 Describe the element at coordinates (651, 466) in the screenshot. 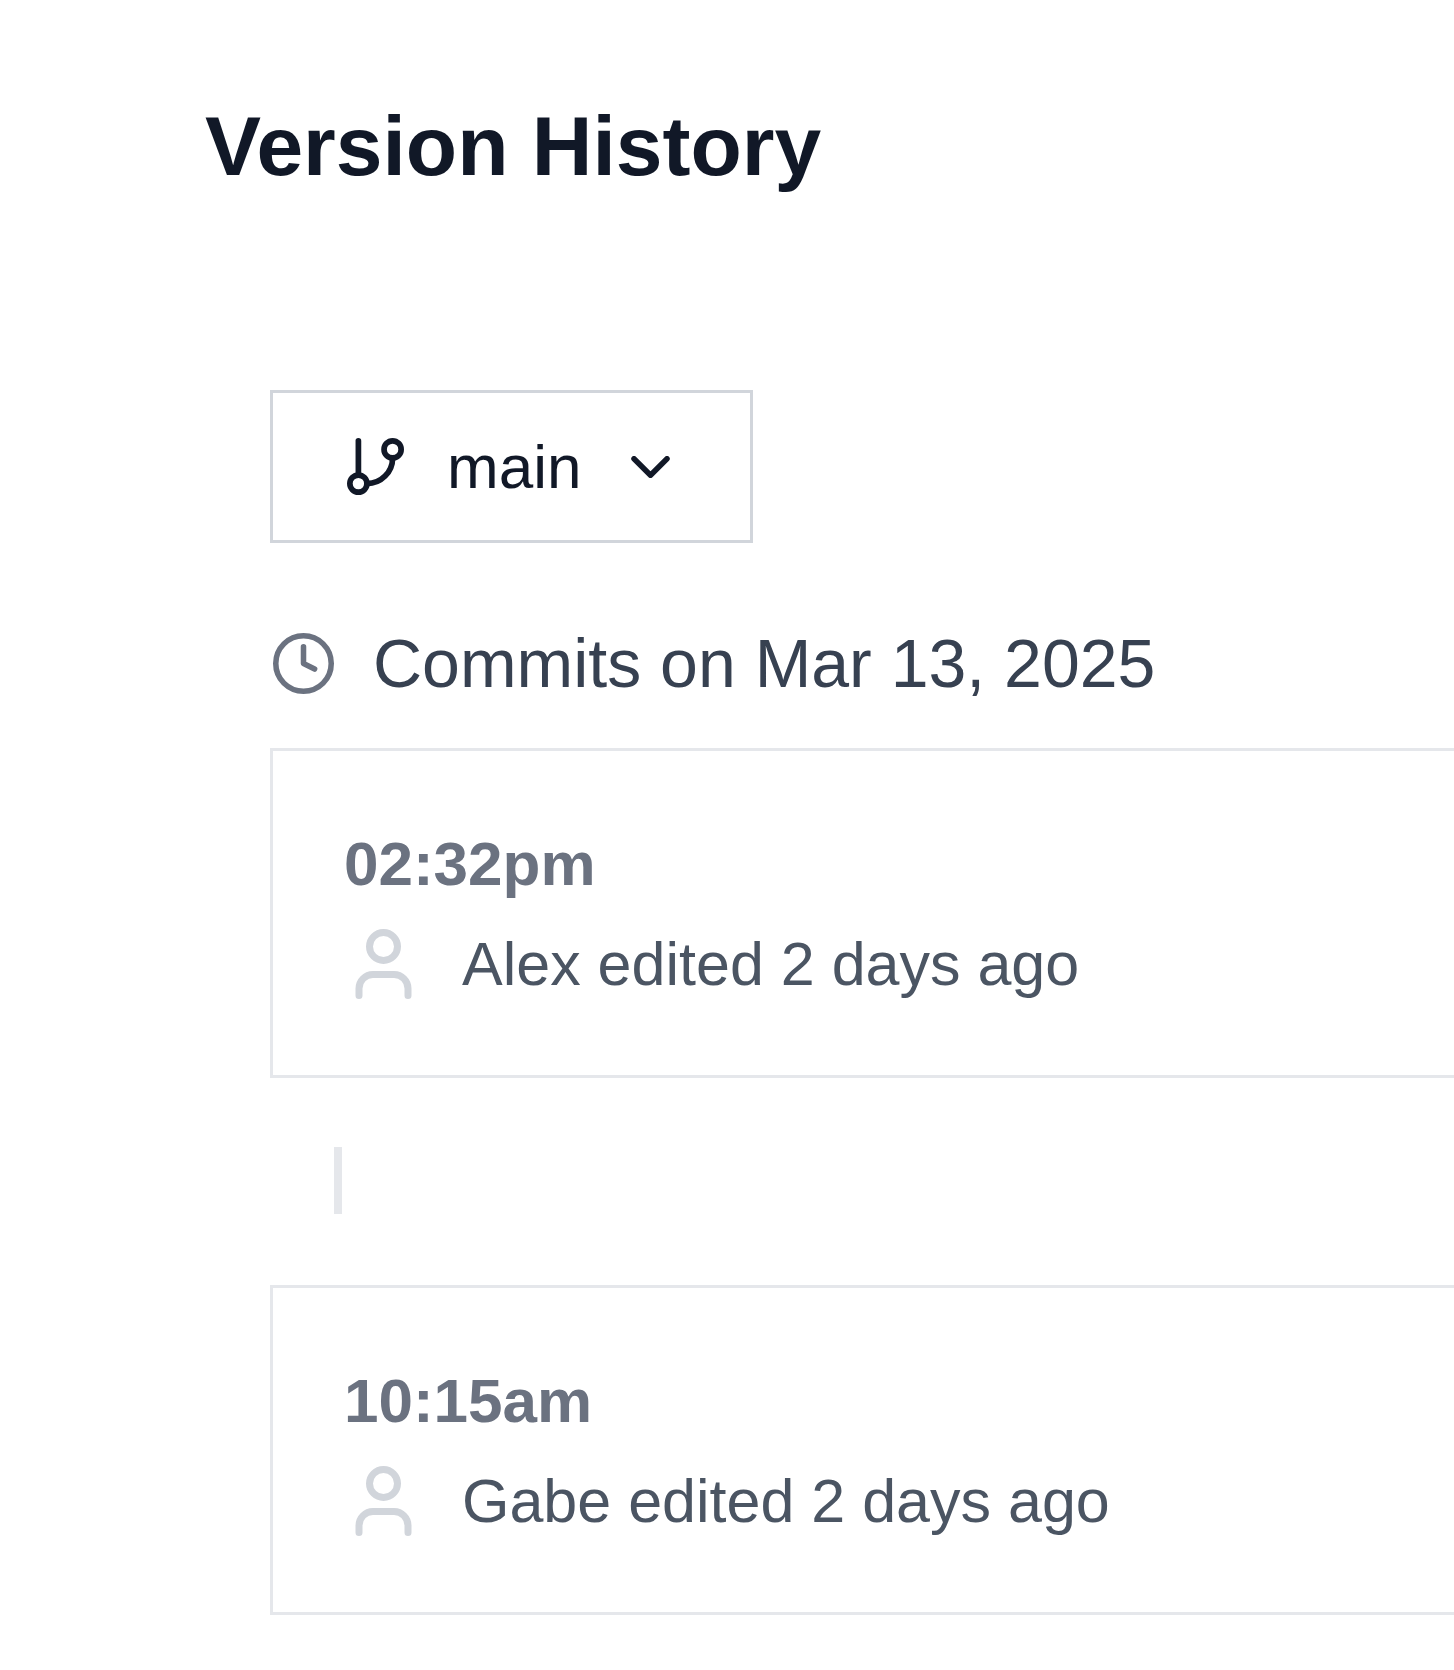

I see `chevron-down-icon` at that location.